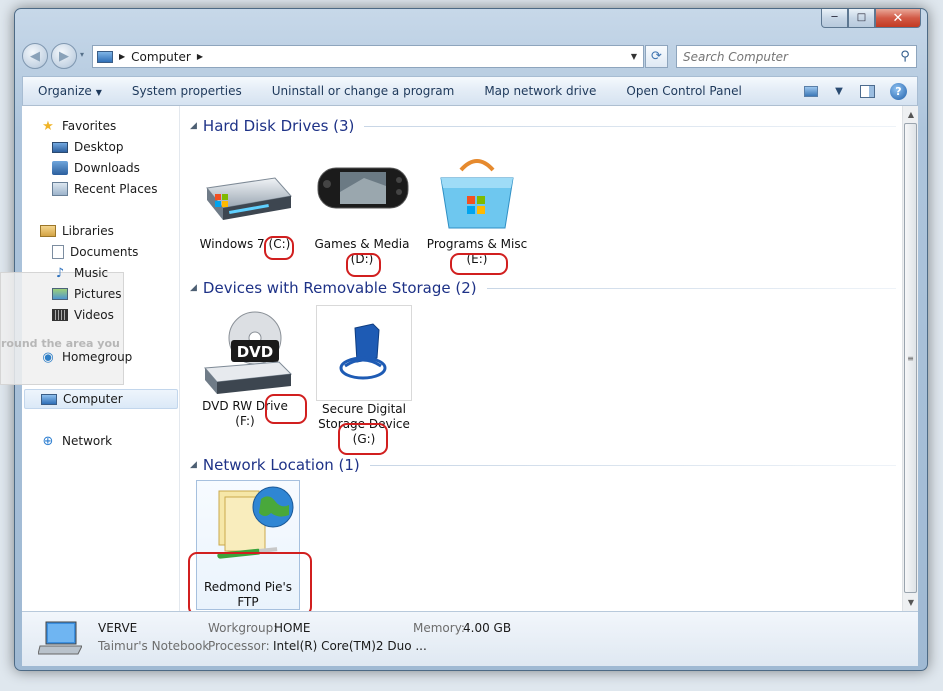  I want to click on sidebar-item-downloads: Downloads, so click(96, 168).